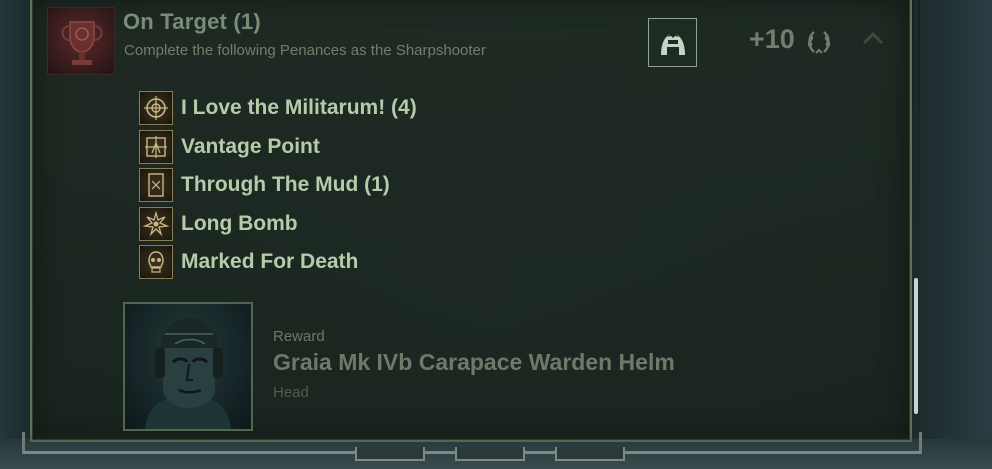  What do you see at coordinates (270, 262) in the screenshot?
I see `penance-label: Marked For Death` at bounding box center [270, 262].